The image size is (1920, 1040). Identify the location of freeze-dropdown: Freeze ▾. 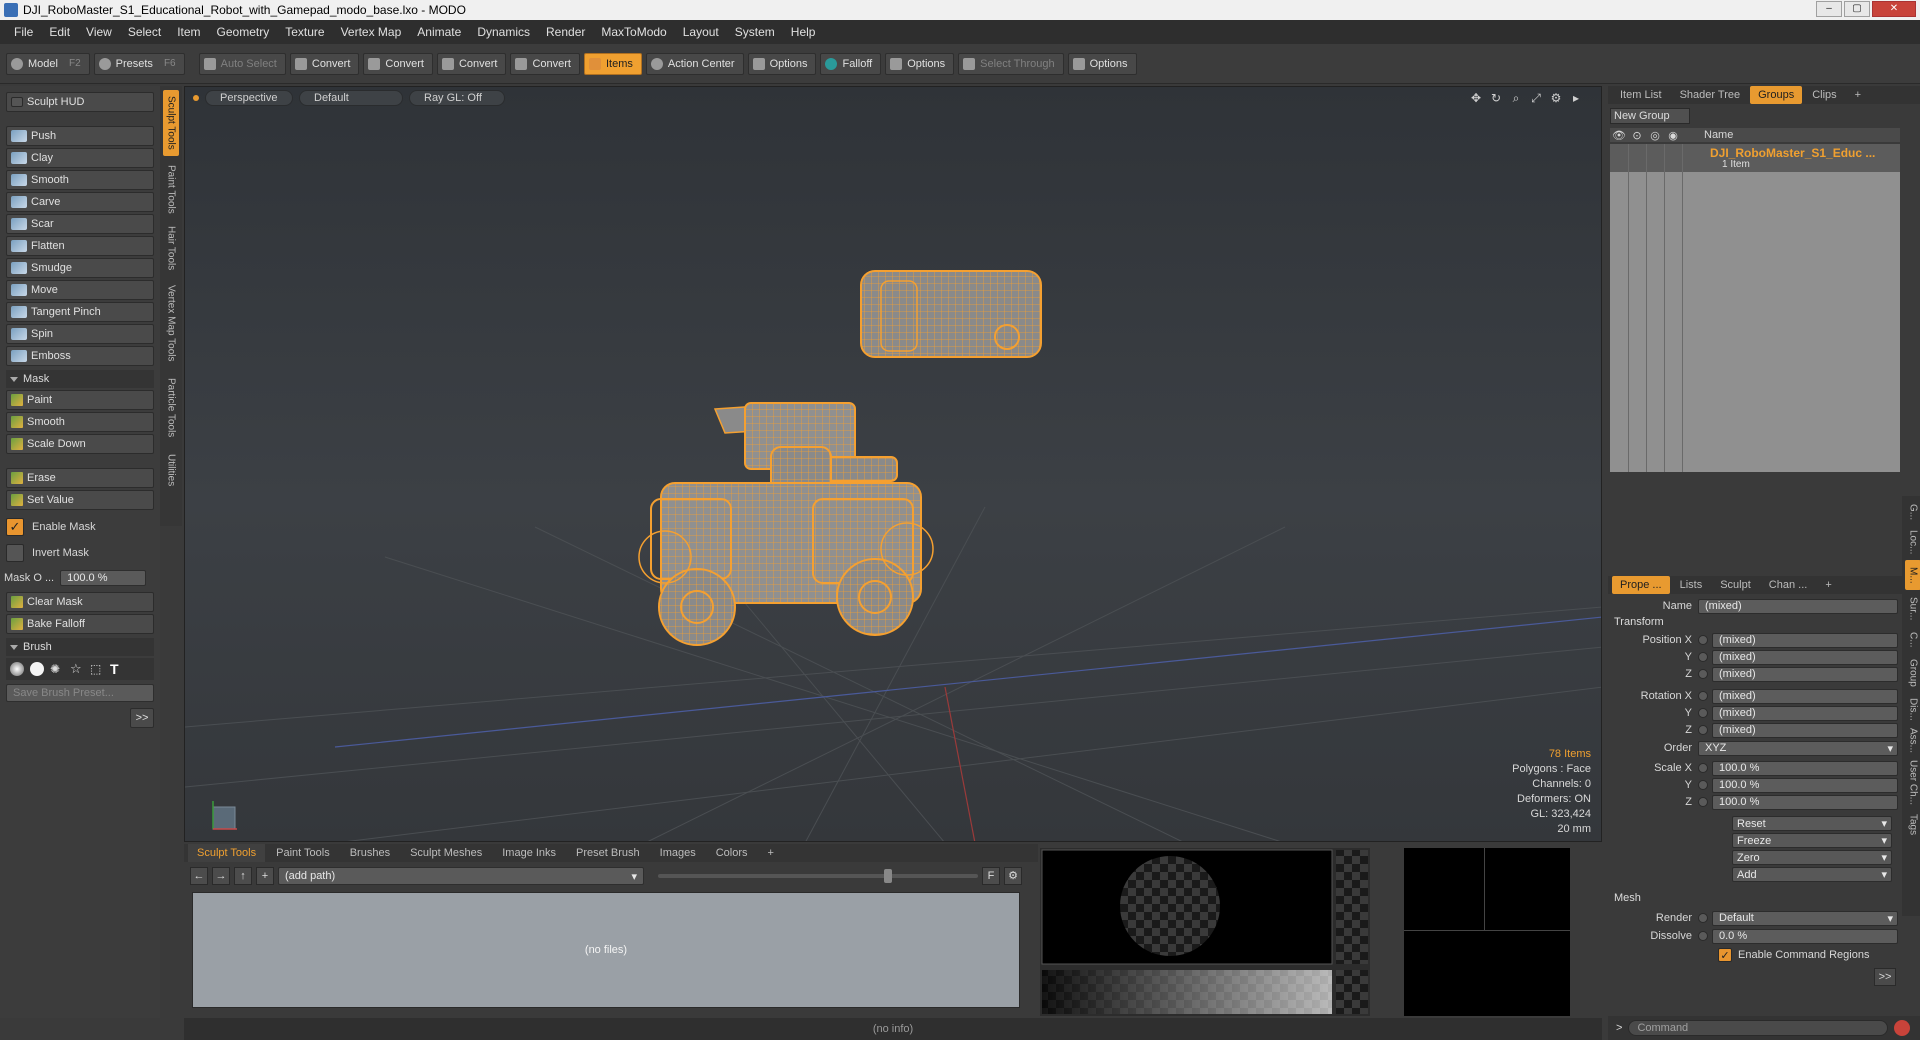
(1812, 840).